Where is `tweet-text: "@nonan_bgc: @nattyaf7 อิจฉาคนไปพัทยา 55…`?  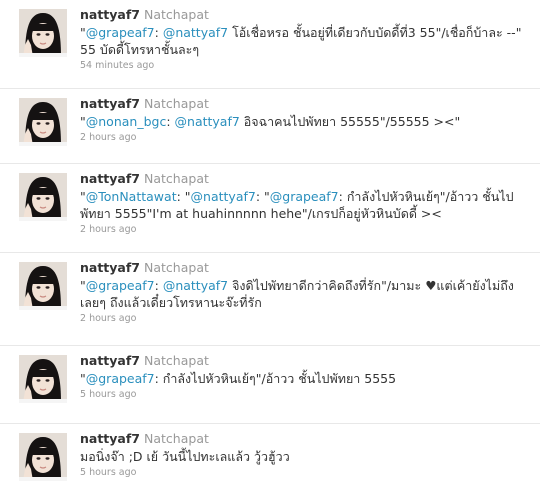 tweet-text: "@nonan_bgc: @nattyaf7 อิจฉาคนไปพัทยา 55… is located at coordinates (306, 121).